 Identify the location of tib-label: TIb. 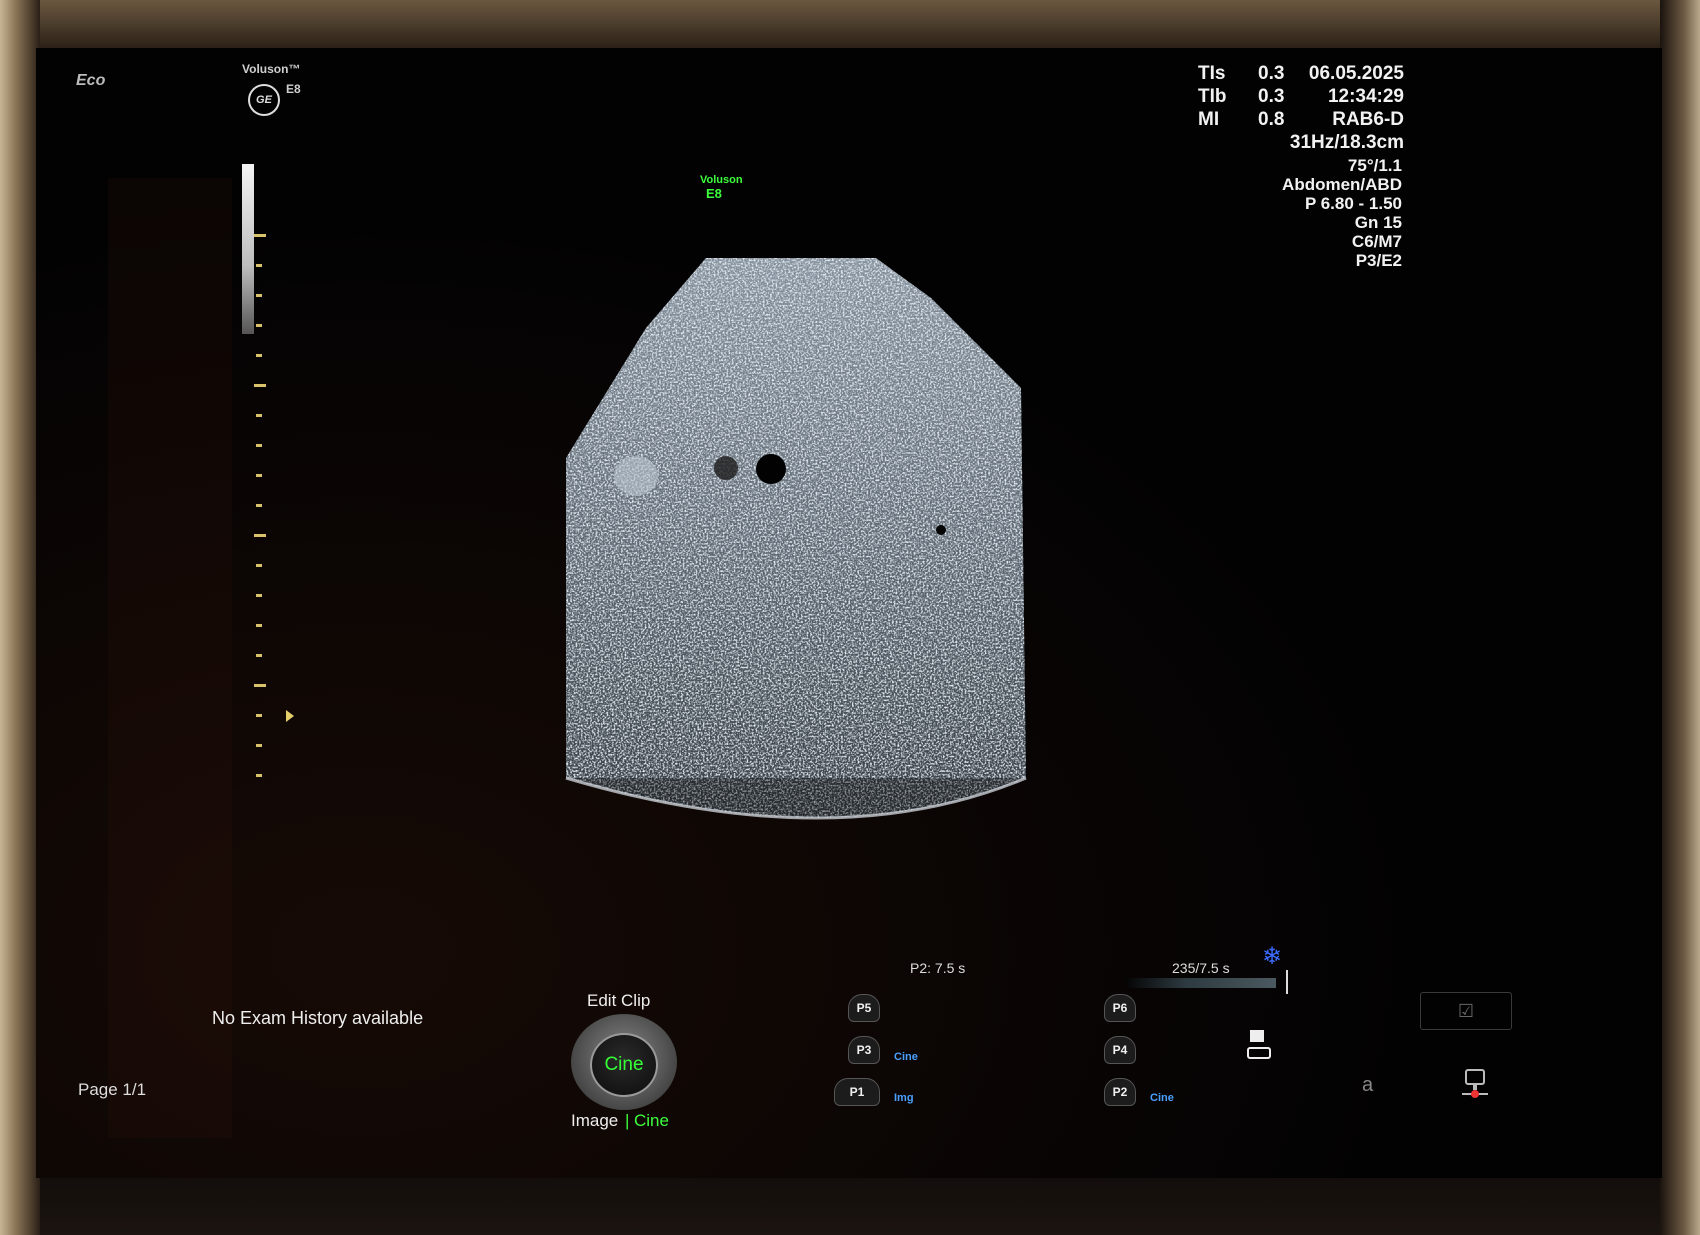
(1212, 96).